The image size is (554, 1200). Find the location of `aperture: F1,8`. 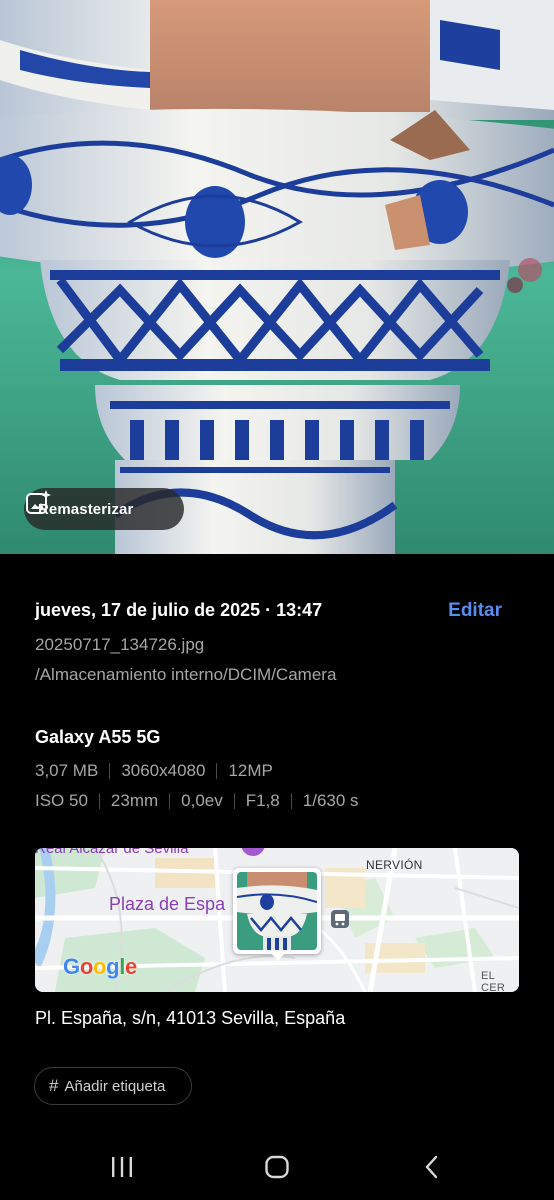

aperture: F1,8 is located at coordinates (262, 800).